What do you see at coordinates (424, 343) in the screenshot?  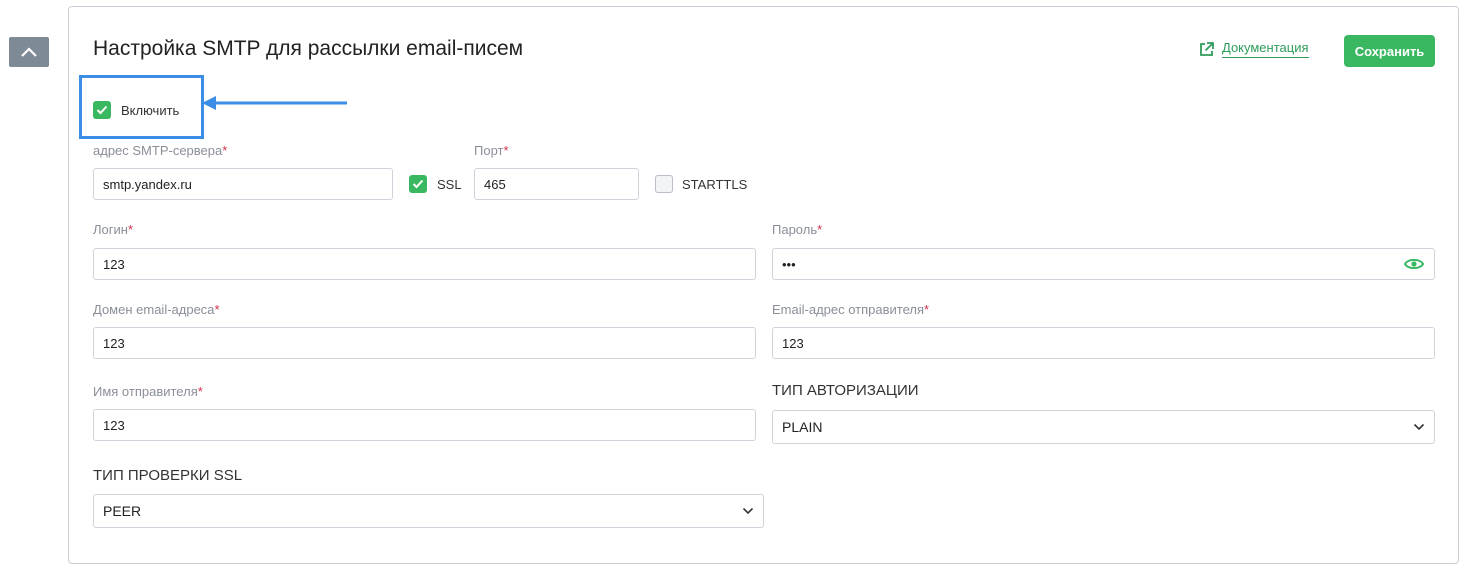 I see `domain-input` at bounding box center [424, 343].